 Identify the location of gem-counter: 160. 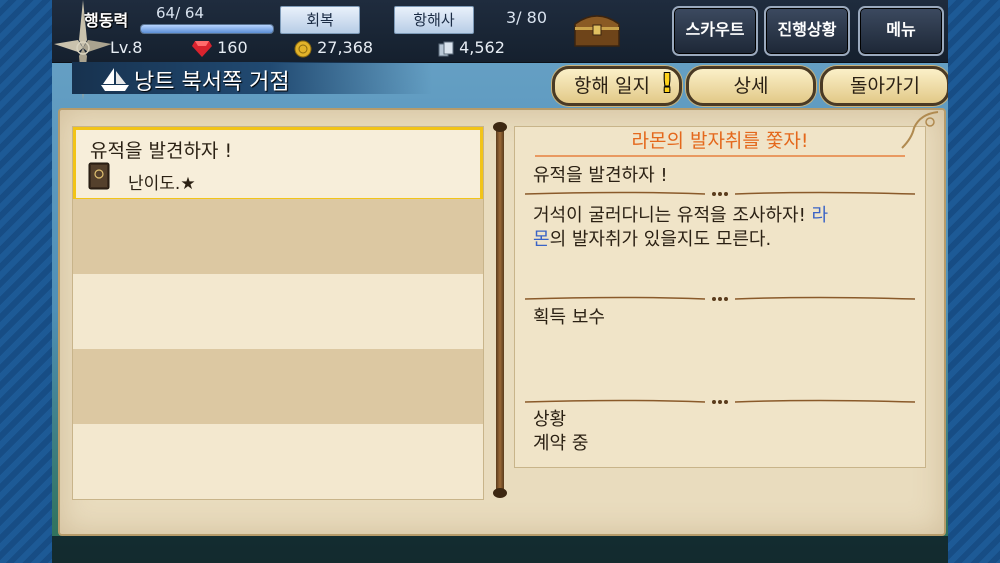
(220, 47).